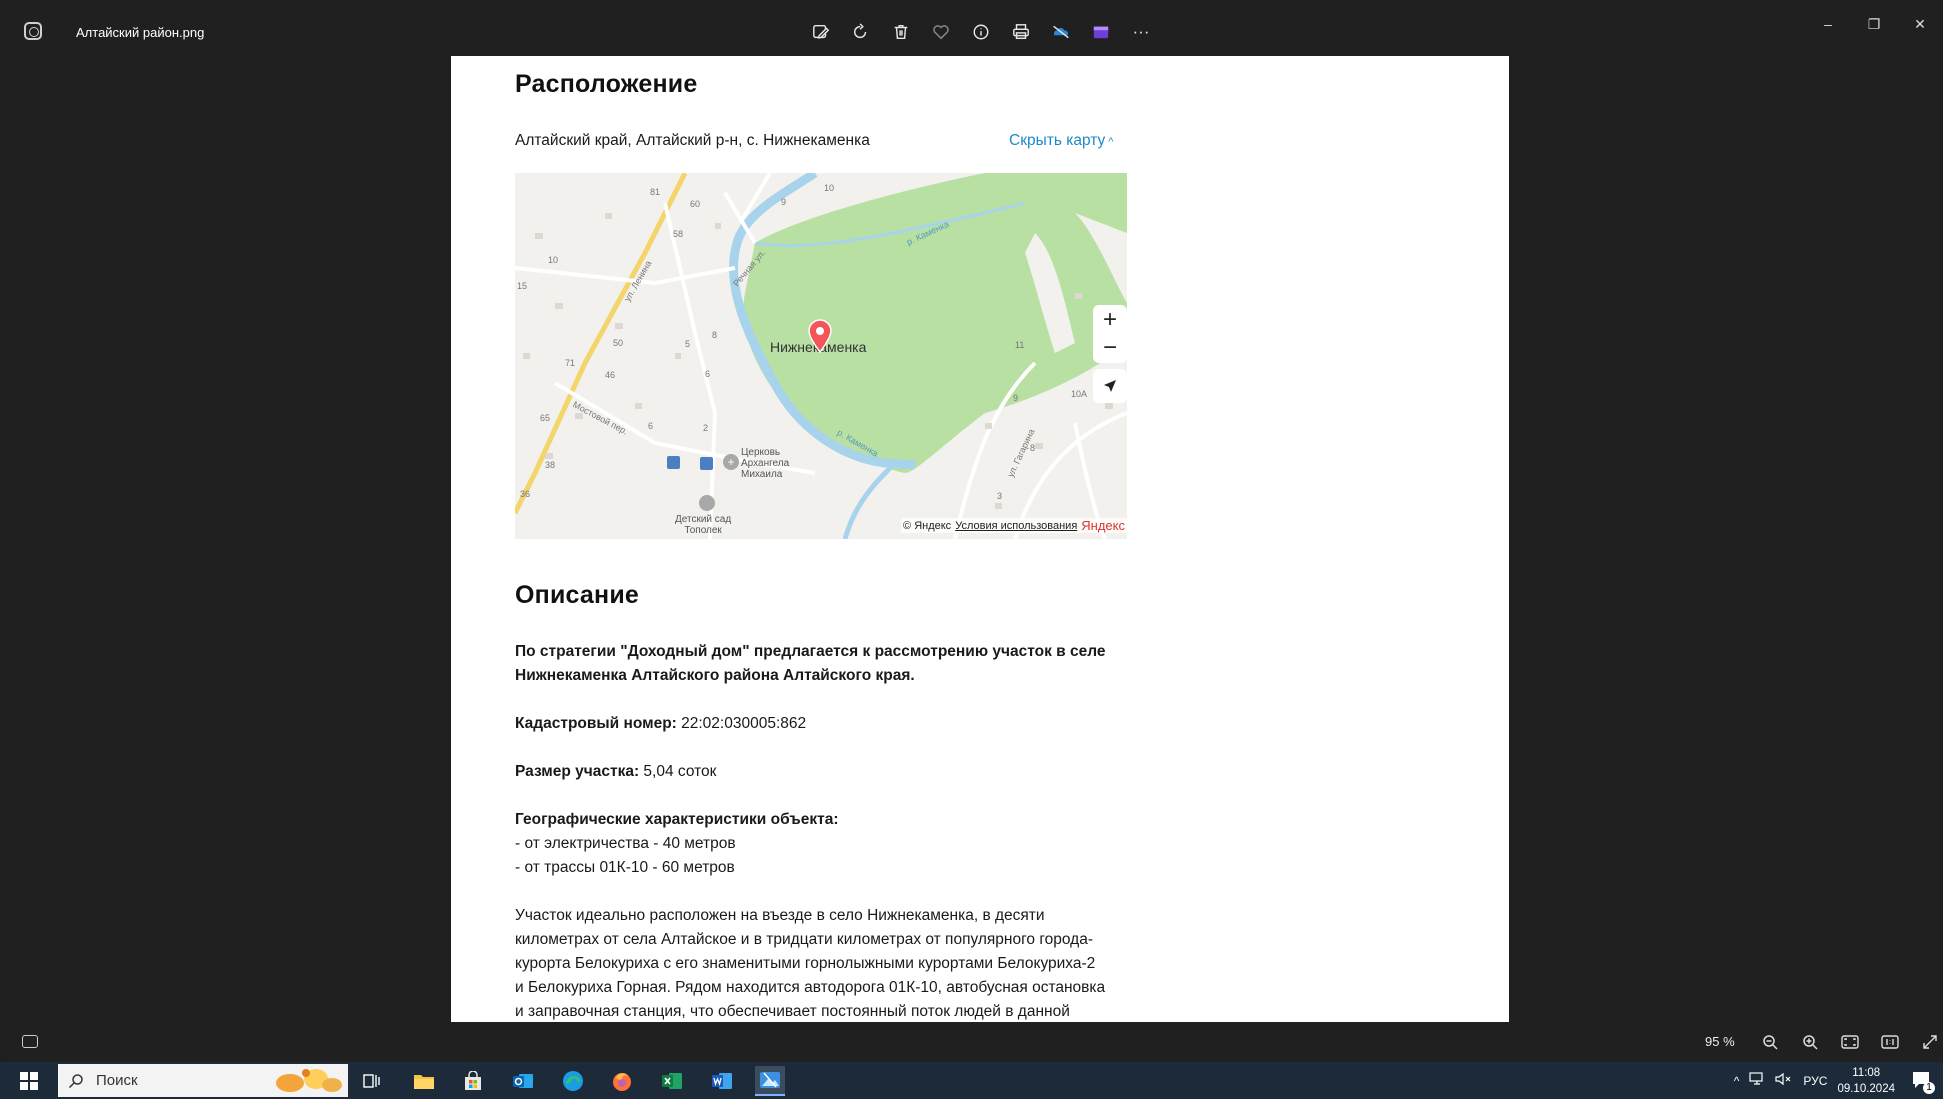  What do you see at coordinates (703, 530) in the screenshot?
I see `kindergarten-label-line: Тополек` at bounding box center [703, 530].